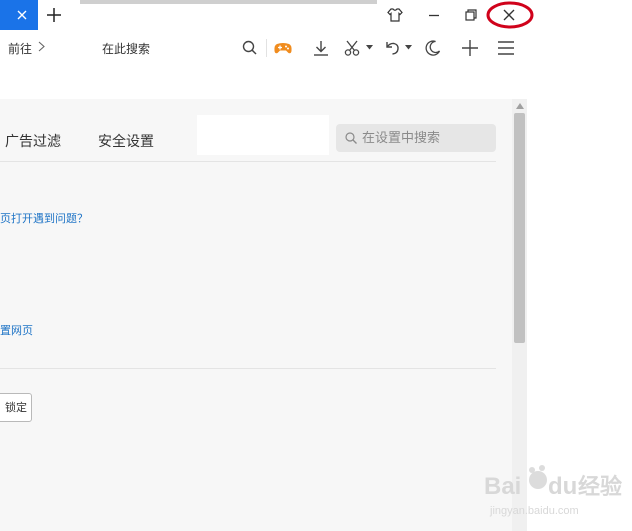  Describe the element at coordinates (562, 486) in the screenshot. I see `svg-text: du` at that location.